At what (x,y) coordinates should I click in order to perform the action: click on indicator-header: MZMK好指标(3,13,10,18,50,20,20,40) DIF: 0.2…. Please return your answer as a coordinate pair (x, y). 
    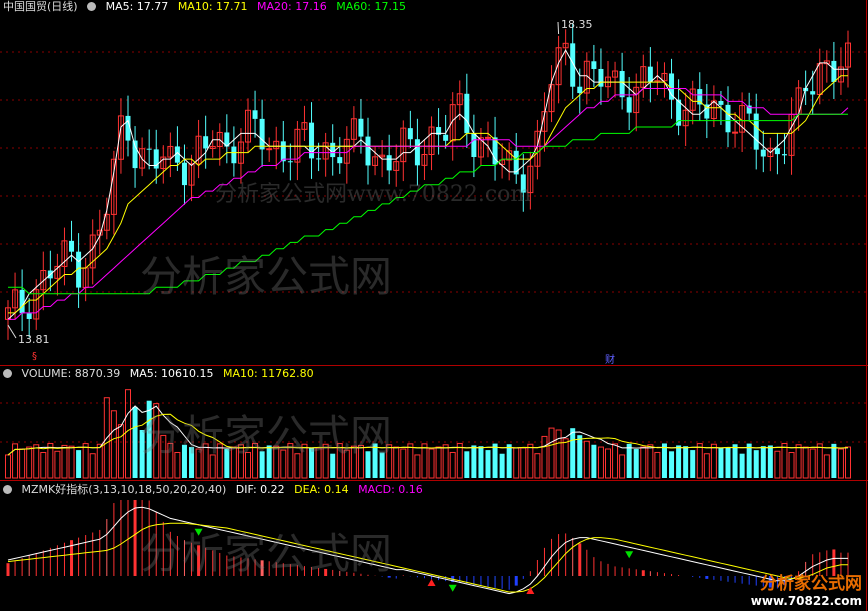
    Looking at the image, I should click on (216, 490).